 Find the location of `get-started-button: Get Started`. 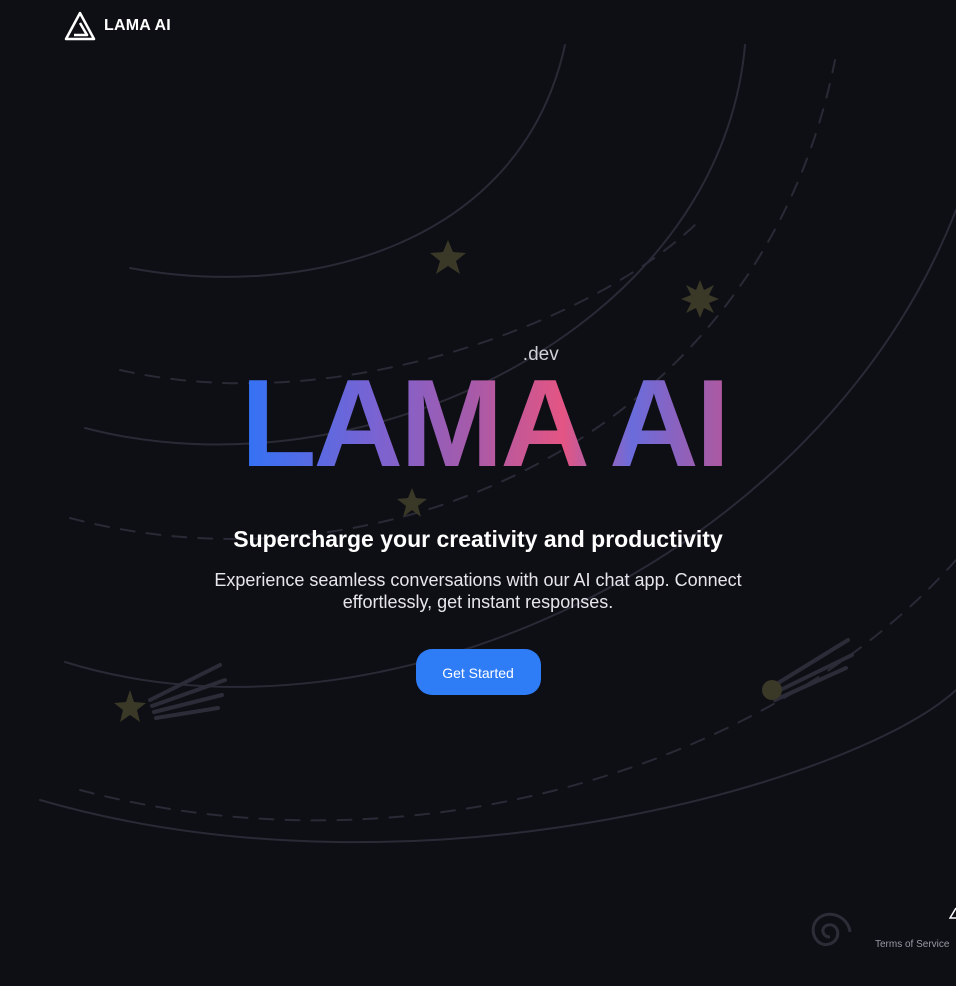

get-started-button: Get Started is located at coordinates (478, 672).